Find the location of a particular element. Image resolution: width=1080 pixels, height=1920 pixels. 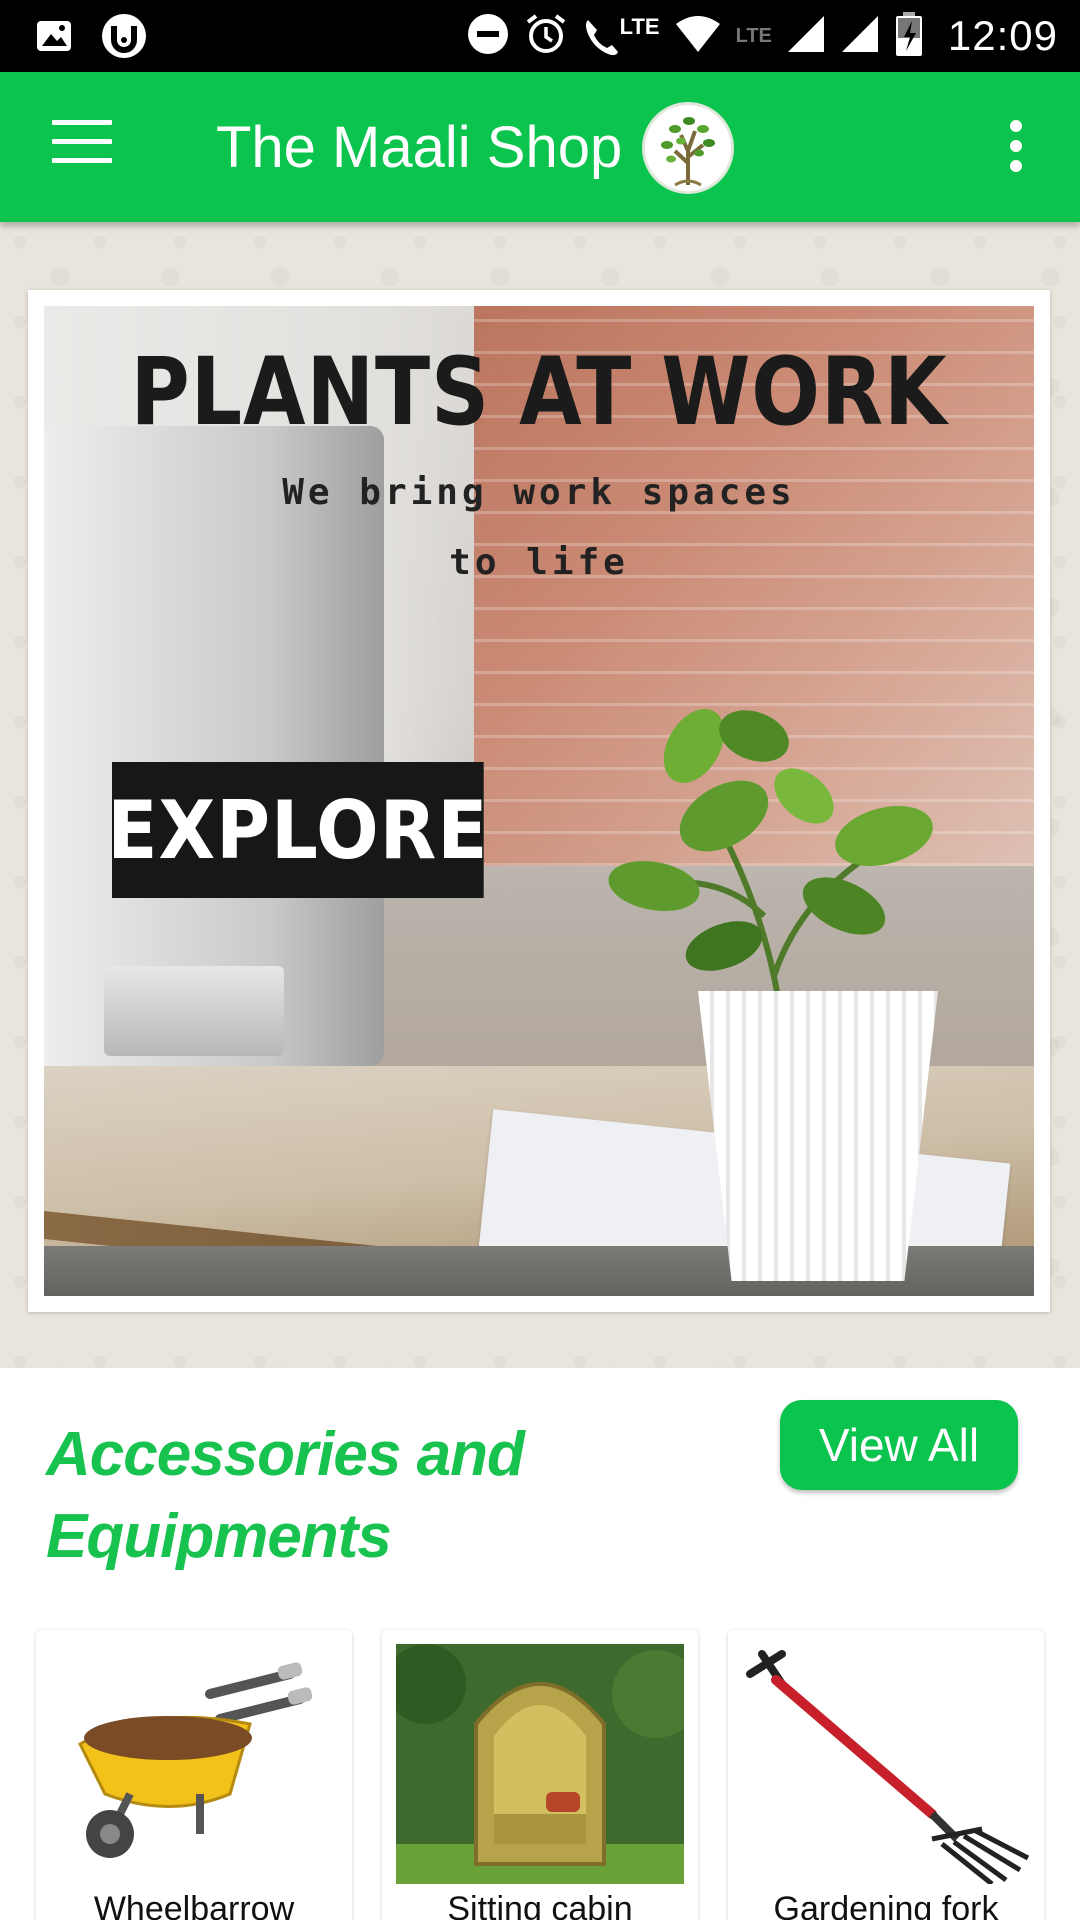

battery-charging-icon is located at coordinates (909, 36).